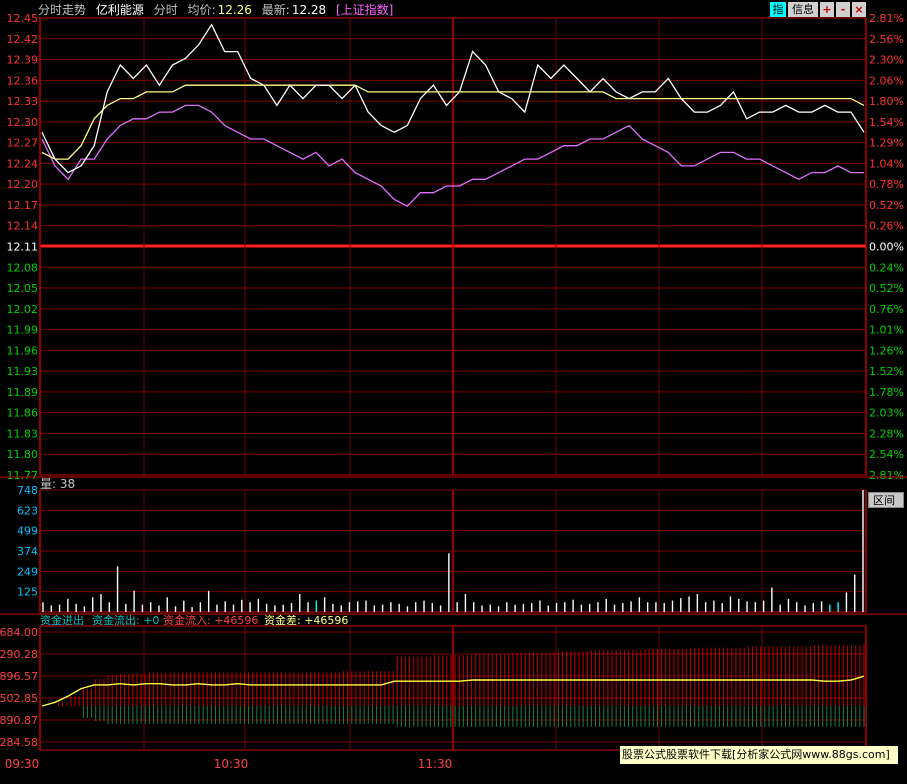  I want to click on price-tick-label: 12.02, so click(23, 309).